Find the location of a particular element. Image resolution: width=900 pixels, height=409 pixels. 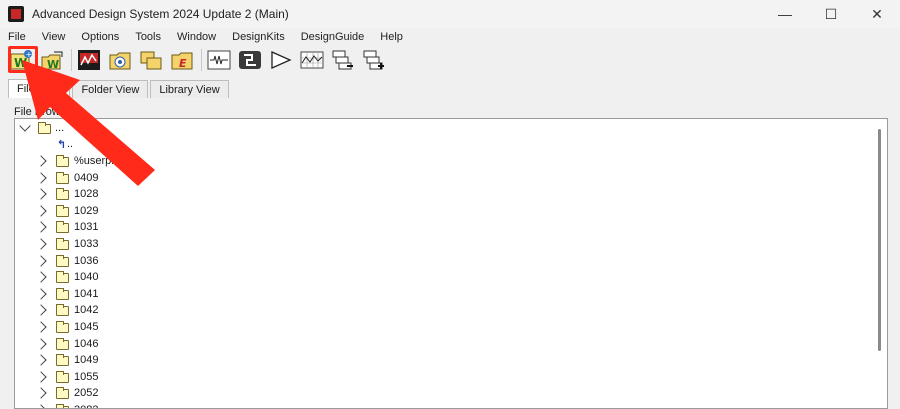

amplifier-button is located at coordinates (281, 60).